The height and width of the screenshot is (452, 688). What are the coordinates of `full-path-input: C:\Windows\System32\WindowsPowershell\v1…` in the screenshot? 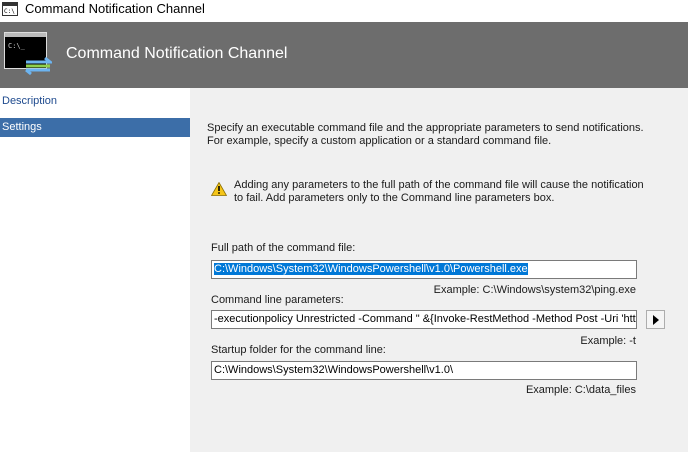 It's located at (424, 269).